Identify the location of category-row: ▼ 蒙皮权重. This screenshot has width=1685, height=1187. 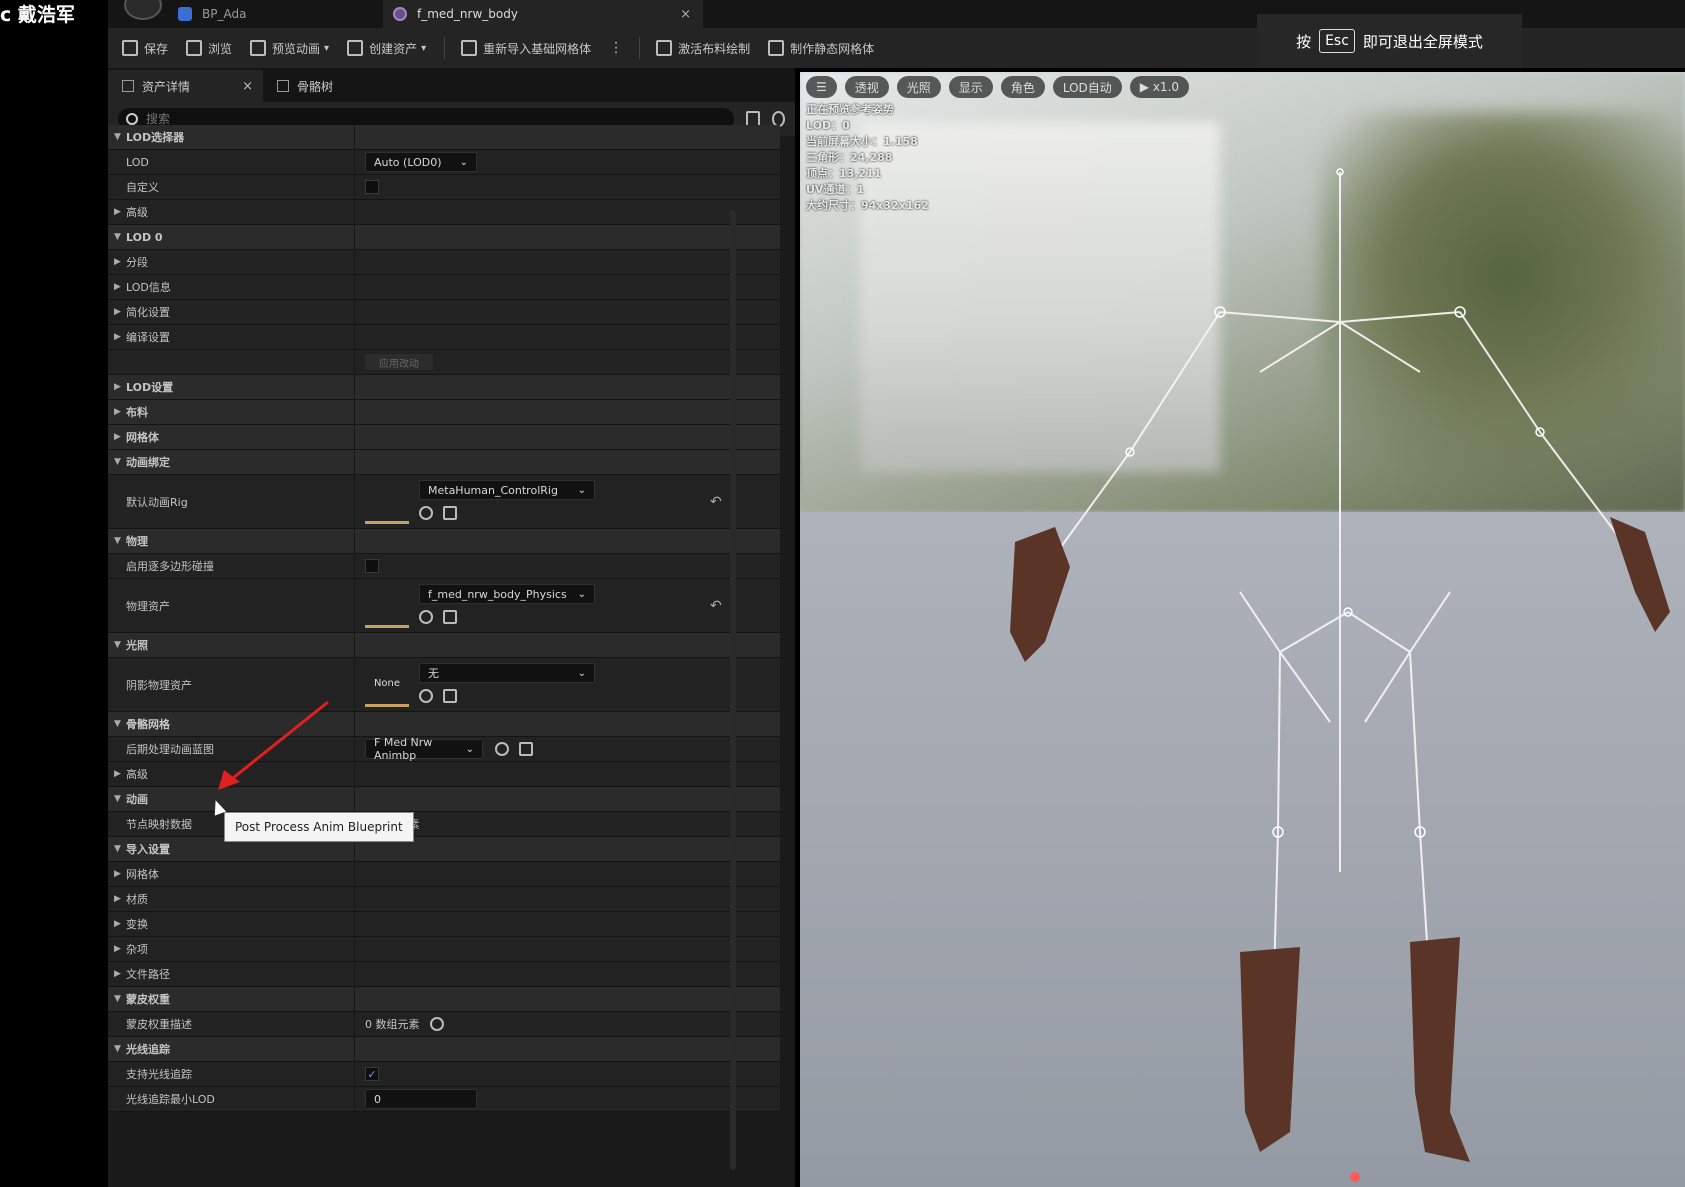
(444, 999).